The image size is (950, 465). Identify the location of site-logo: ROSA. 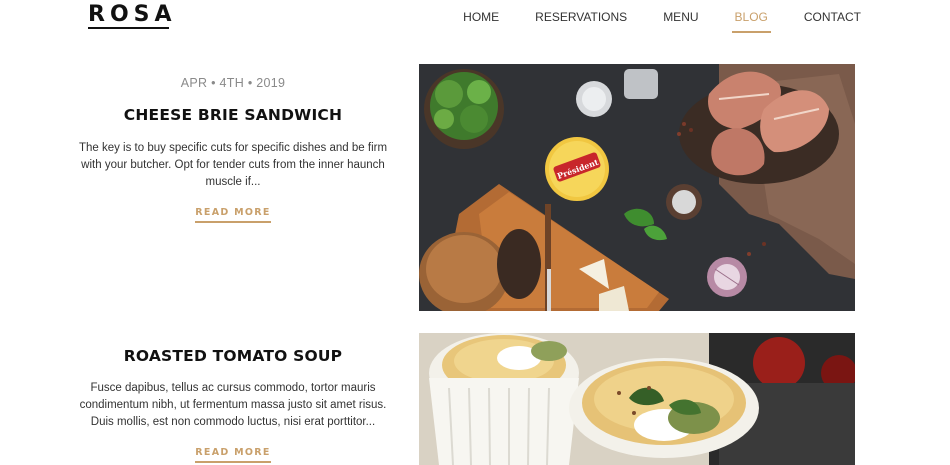
(132, 15).